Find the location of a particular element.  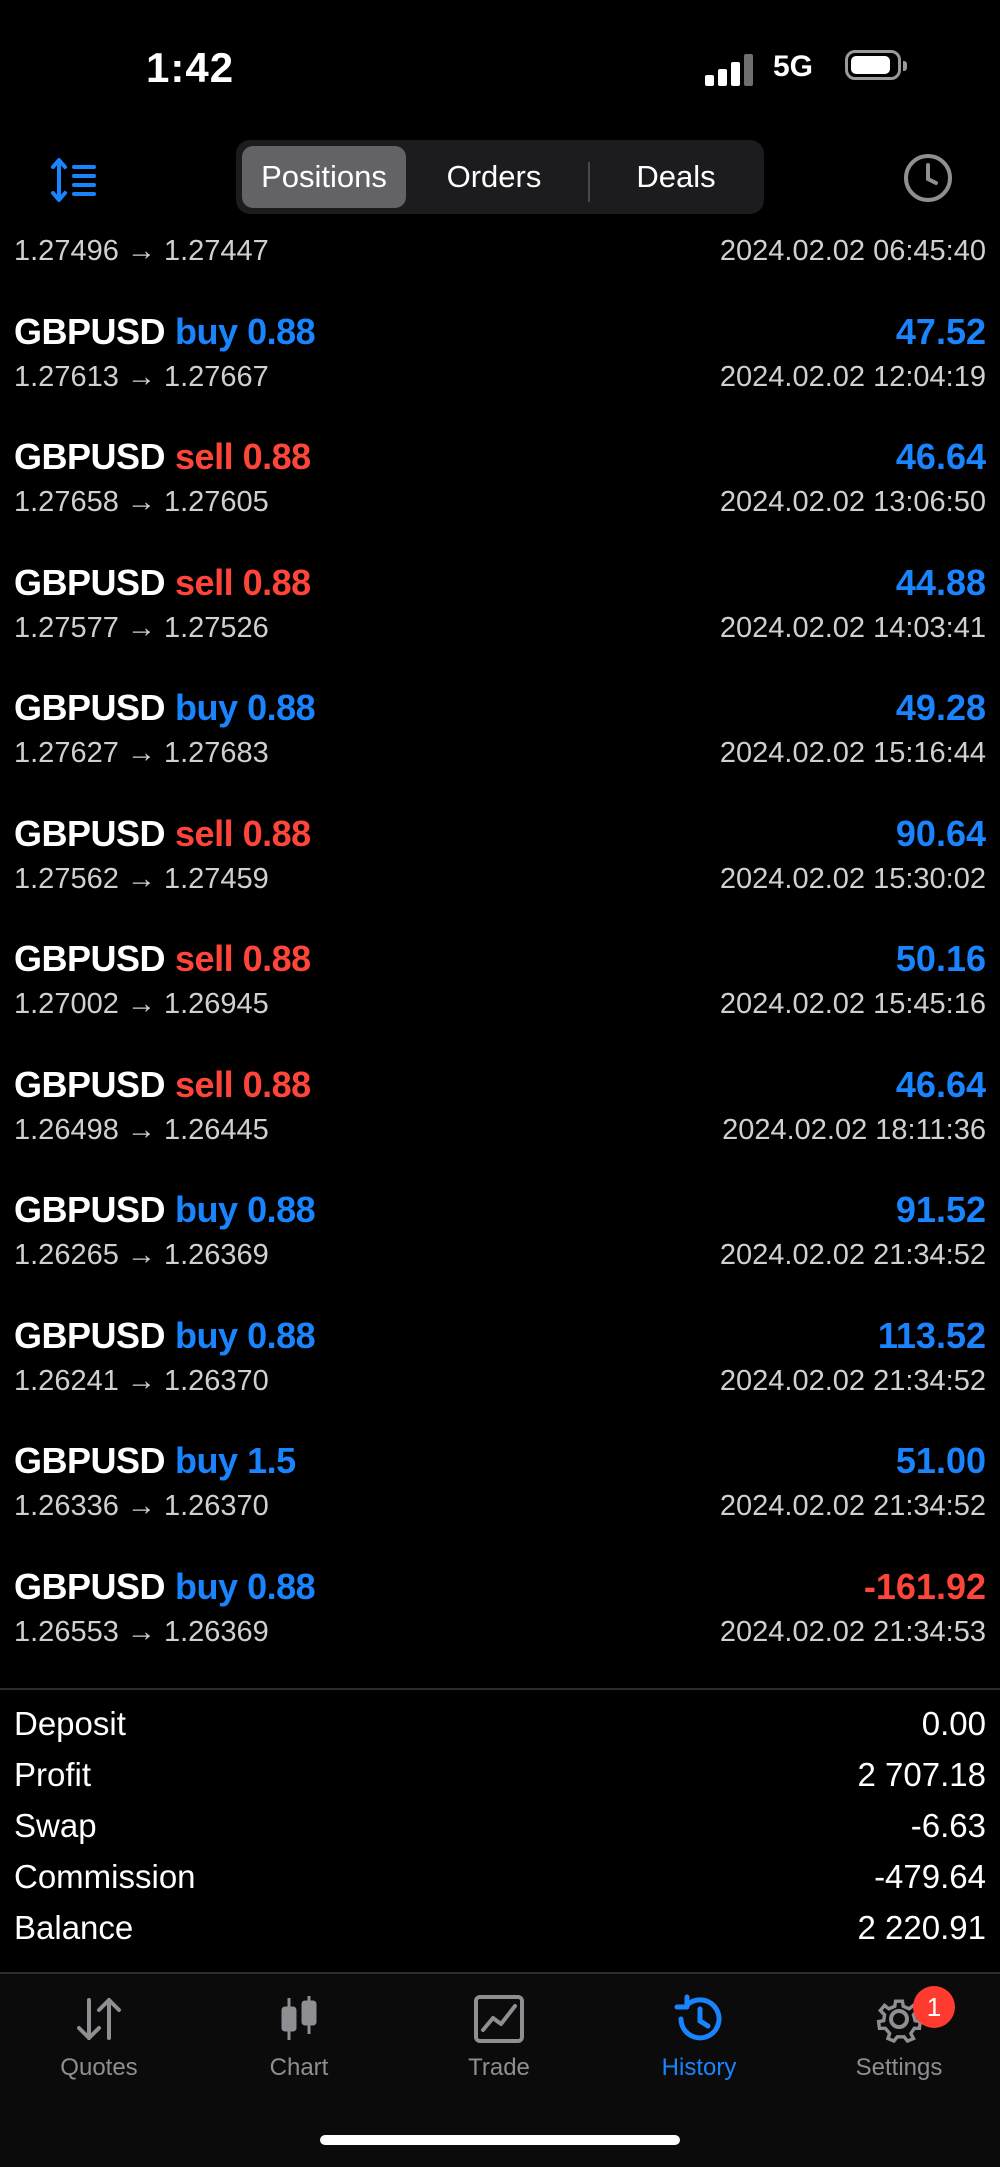

sort-icon is located at coordinates (75, 180).